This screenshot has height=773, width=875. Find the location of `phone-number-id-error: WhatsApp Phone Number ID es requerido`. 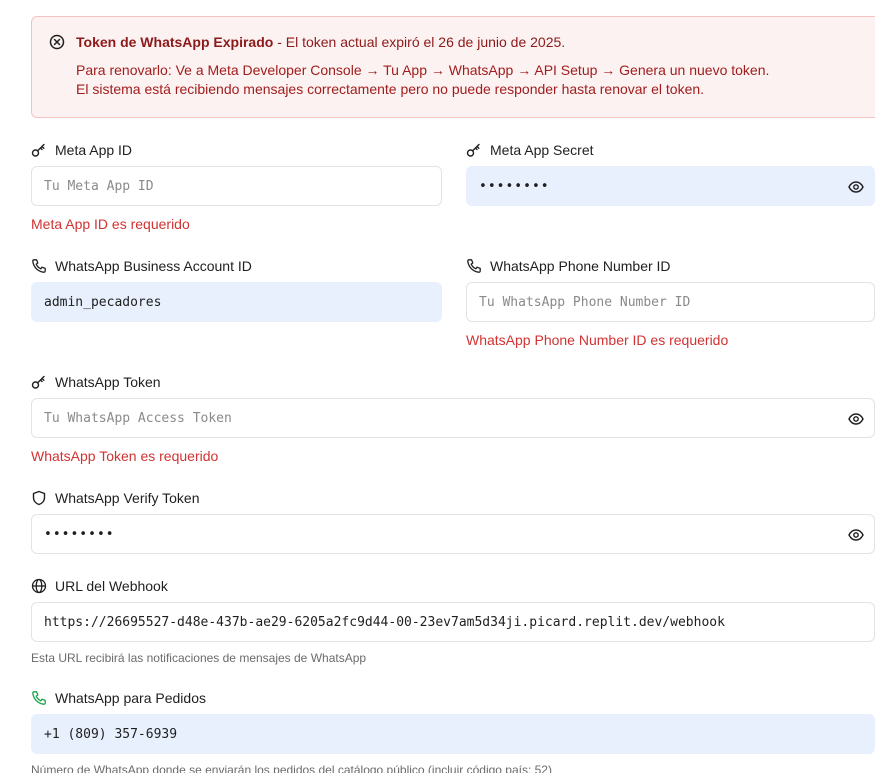

phone-number-id-error: WhatsApp Phone Number ID es requerido is located at coordinates (597, 340).